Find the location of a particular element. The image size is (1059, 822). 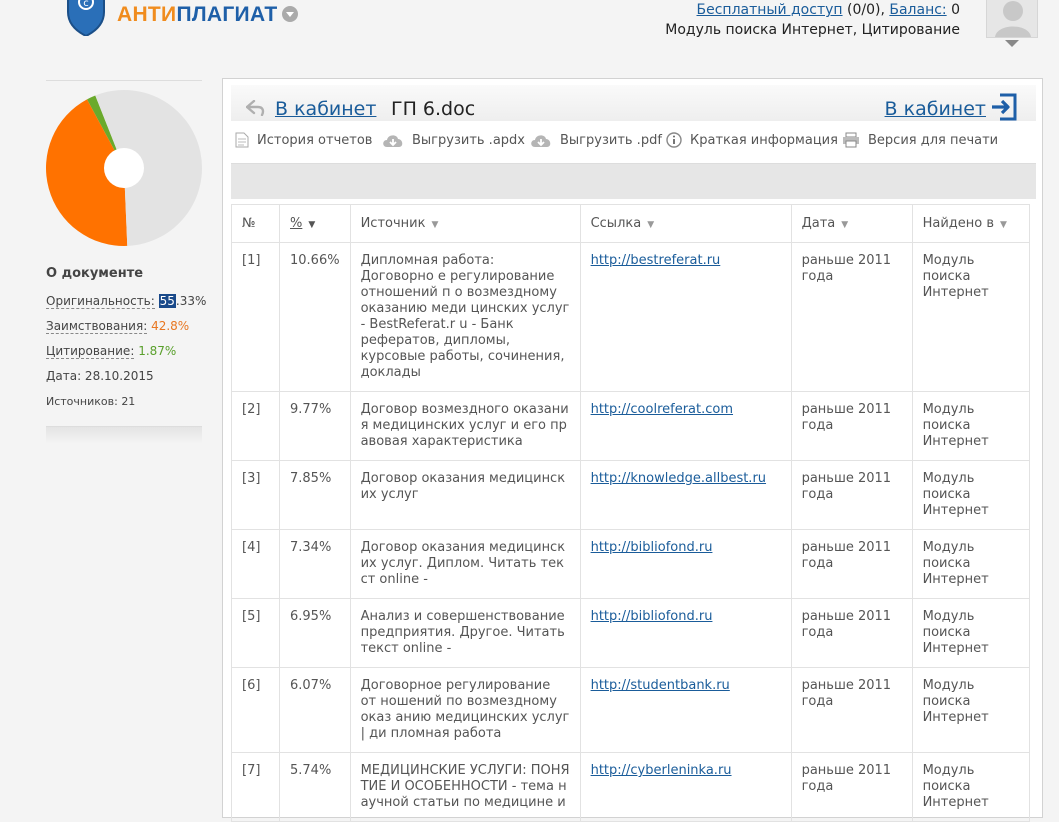

column-header-source: Источник ▼ is located at coordinates (465, 223).